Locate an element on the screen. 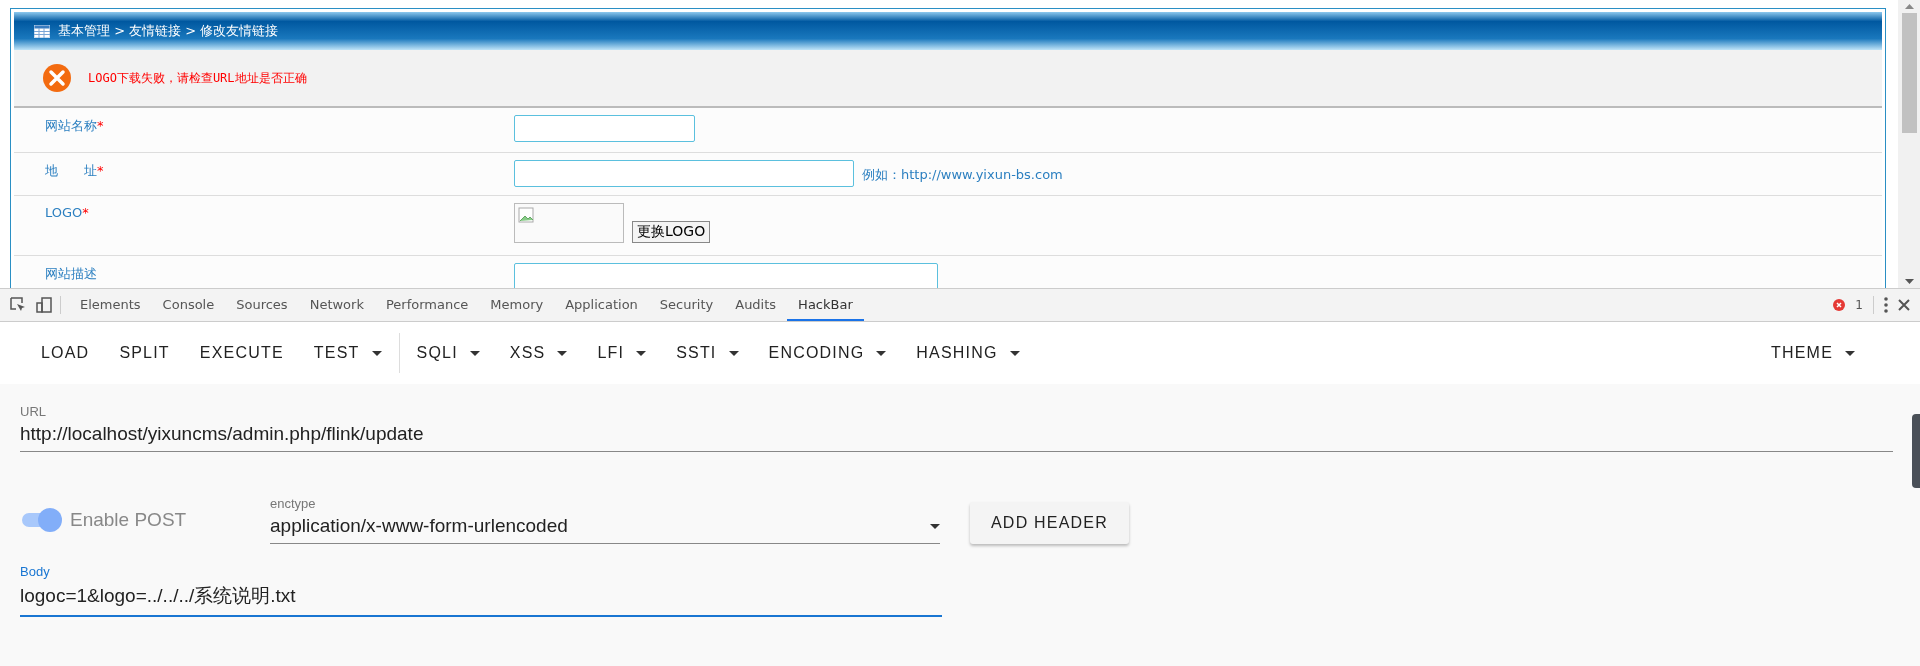  scrollbar is located at coordinates (1909, 144).